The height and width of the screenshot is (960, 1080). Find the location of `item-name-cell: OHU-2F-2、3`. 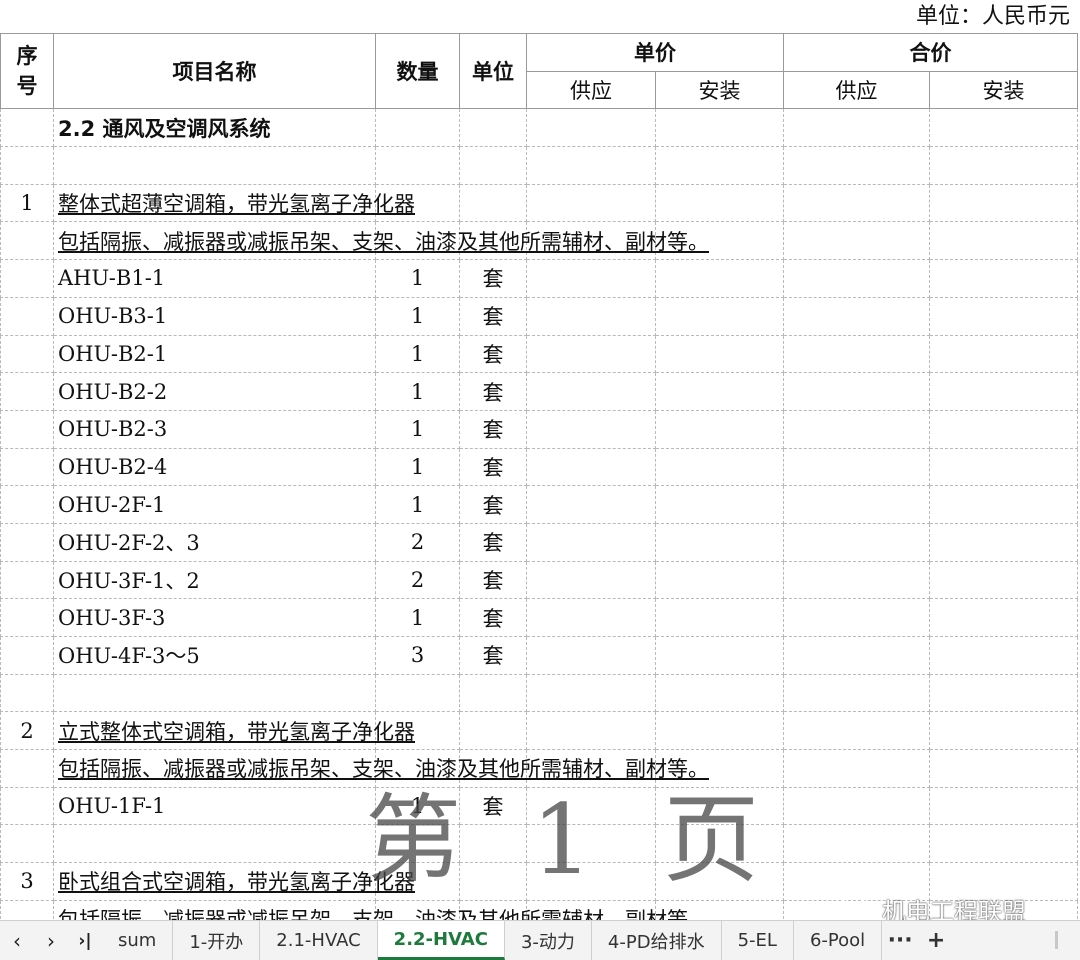

item-name-cell: OHU-2F-2、3 is located at coordinates (214, 542).